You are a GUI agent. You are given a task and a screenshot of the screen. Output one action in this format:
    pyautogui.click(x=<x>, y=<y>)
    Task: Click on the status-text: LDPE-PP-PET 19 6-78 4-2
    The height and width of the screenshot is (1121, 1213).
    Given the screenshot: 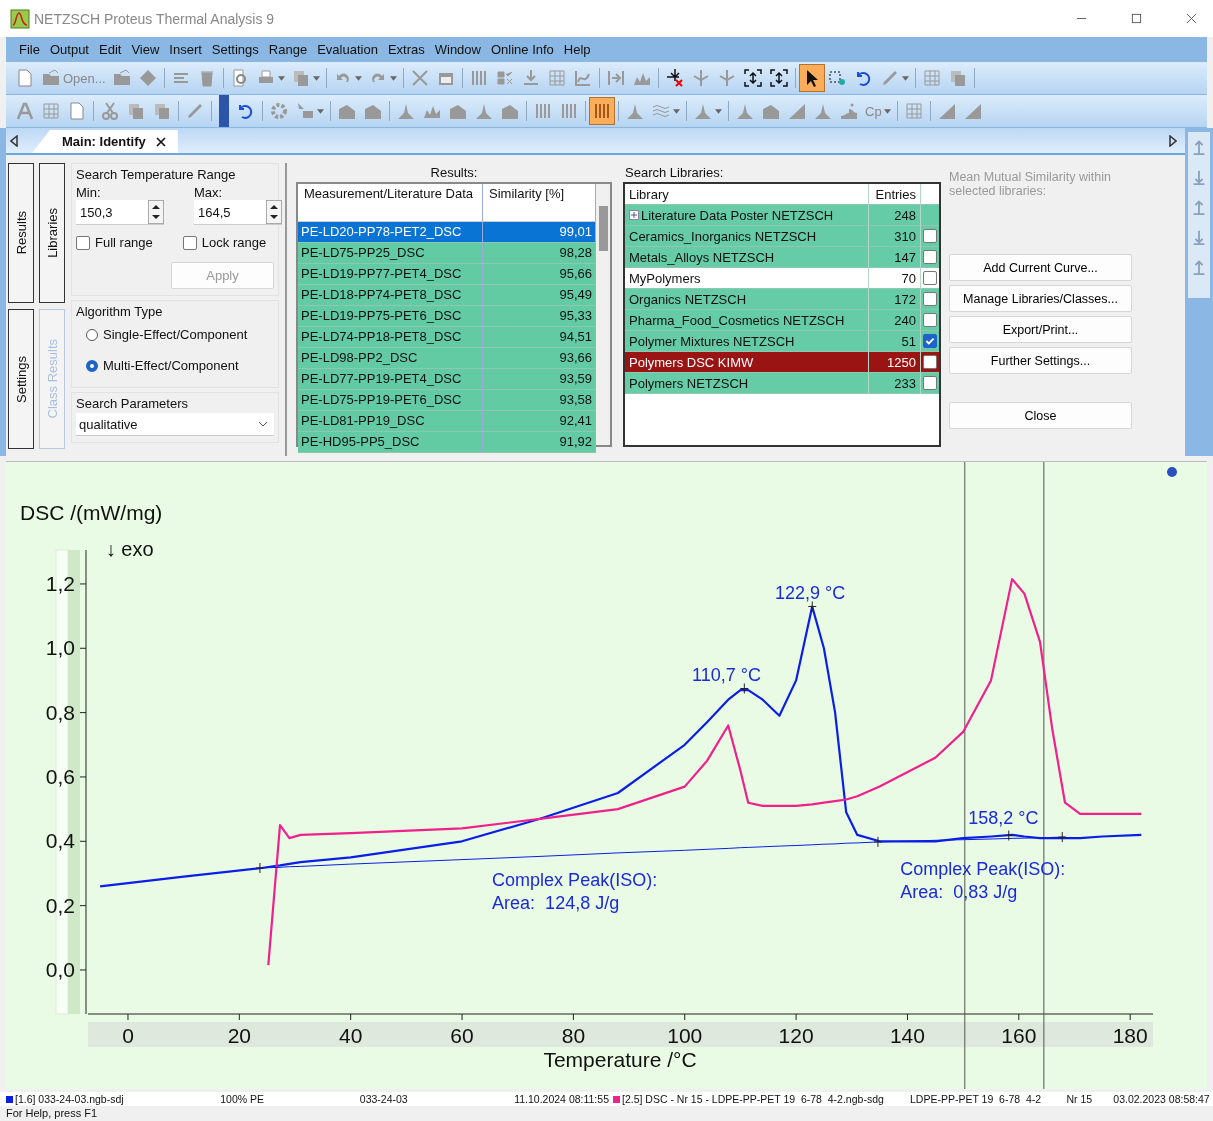 What is the action you would take?
    pyautogui.click(x=976, y=1099)
    